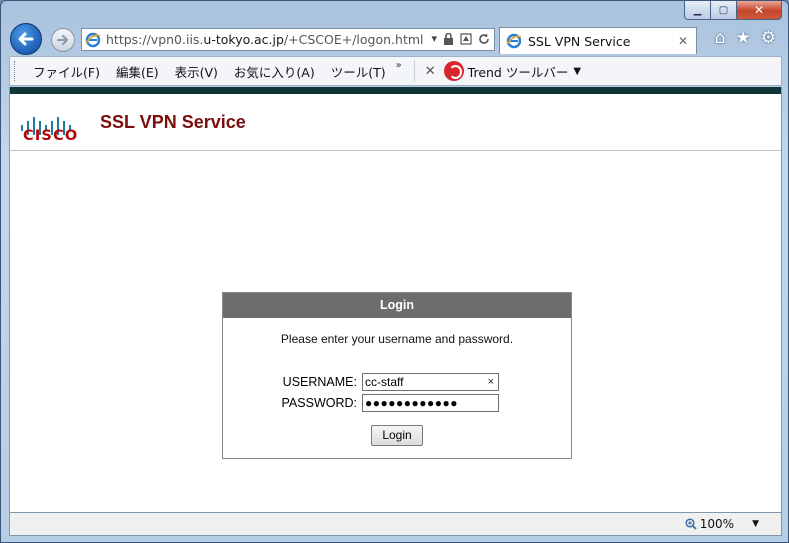 This screenshot has width=789, height=543. Describe the element at coordinates (491, 382) in the screenshot. I see `clear-input-icon: ×` at that location.